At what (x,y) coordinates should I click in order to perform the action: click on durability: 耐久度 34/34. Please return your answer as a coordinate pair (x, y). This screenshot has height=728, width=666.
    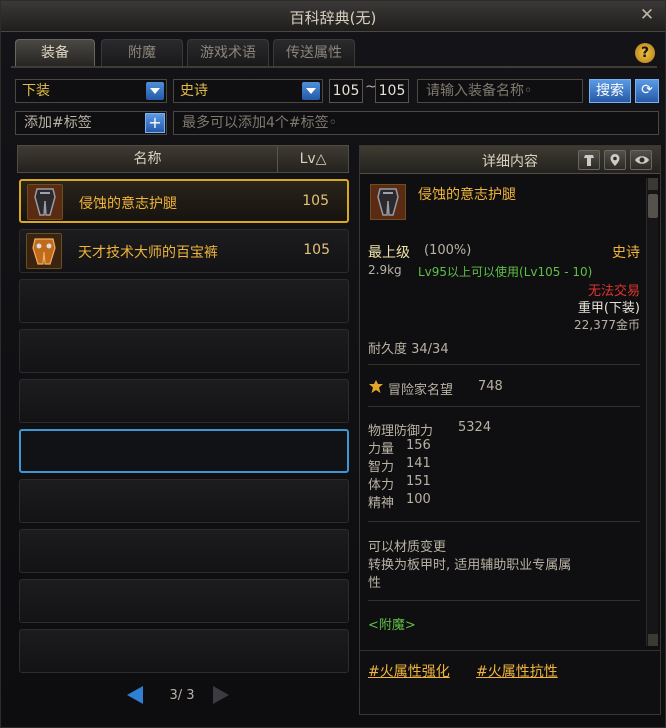
    Looking at the image, I should click on (408, 349).